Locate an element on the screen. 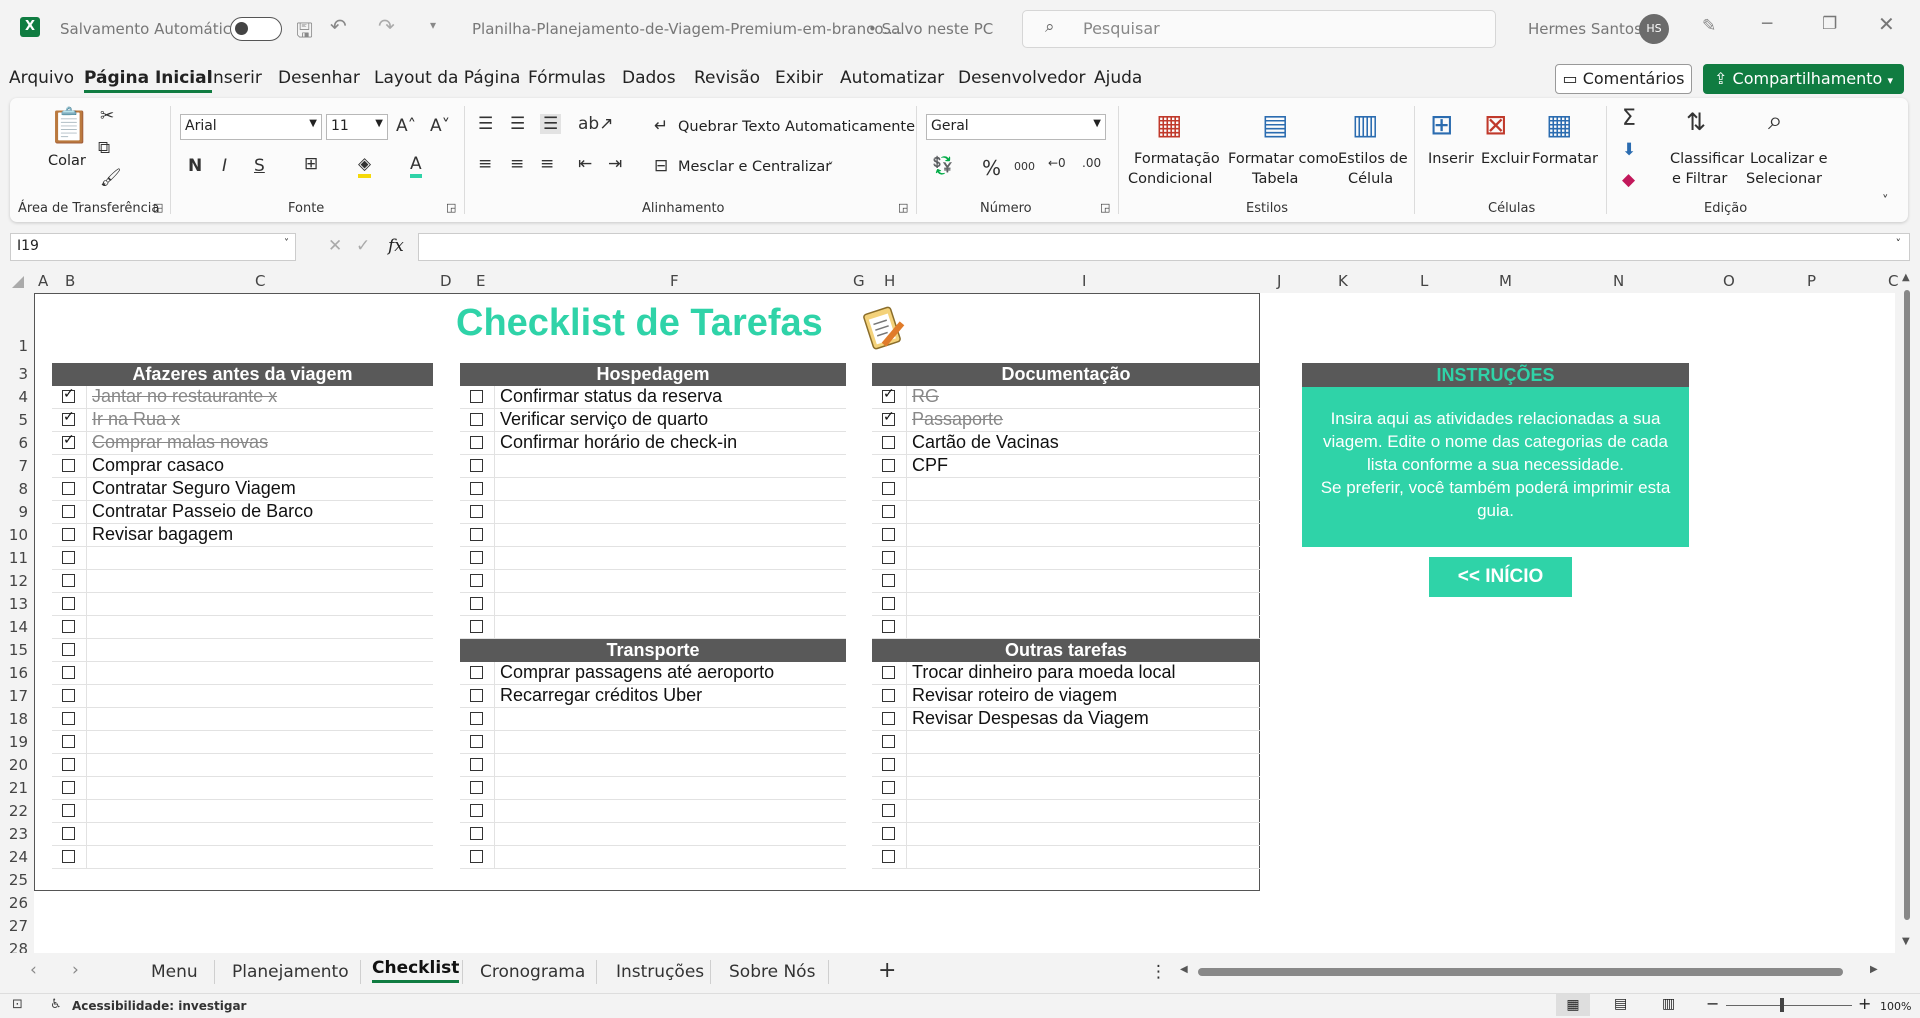 Image resolution: width=1920 pixels, height=1018 pixels. tab-sobre-nos: Sobre Nós is located at coordinates (772, 972).